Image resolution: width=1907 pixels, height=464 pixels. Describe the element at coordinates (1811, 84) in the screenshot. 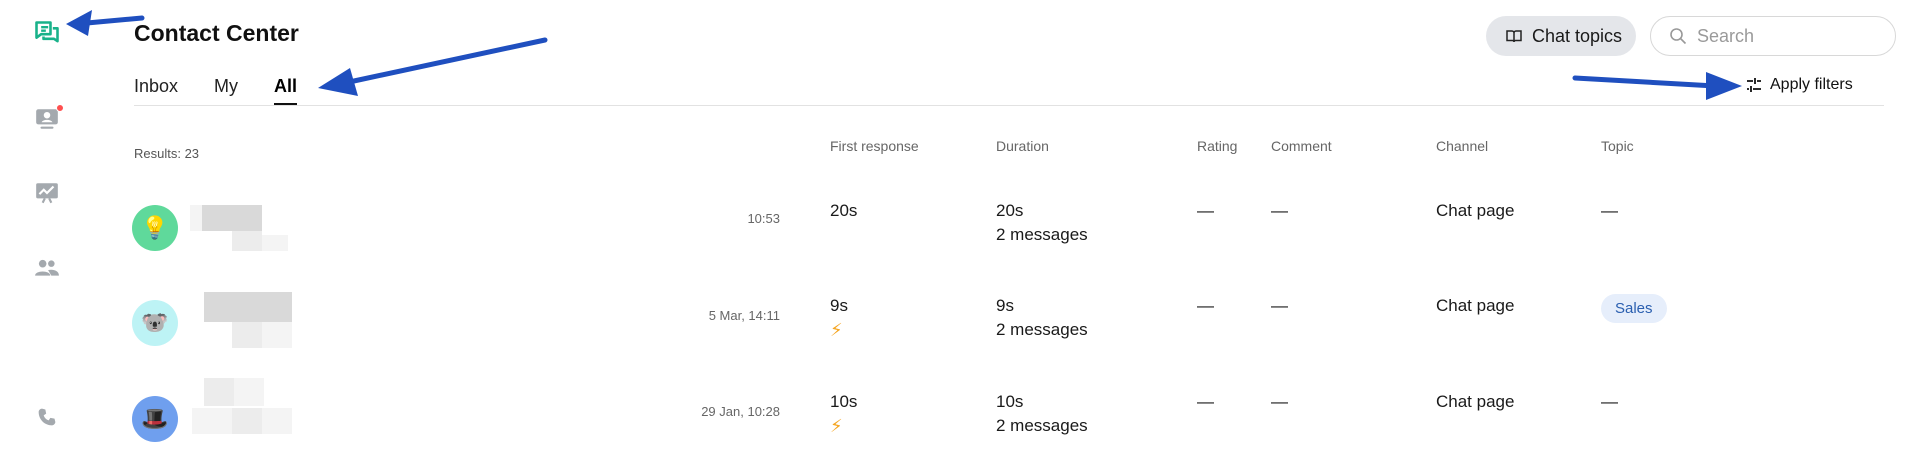

I see `apply-filters-label: Apply filters` at that location.